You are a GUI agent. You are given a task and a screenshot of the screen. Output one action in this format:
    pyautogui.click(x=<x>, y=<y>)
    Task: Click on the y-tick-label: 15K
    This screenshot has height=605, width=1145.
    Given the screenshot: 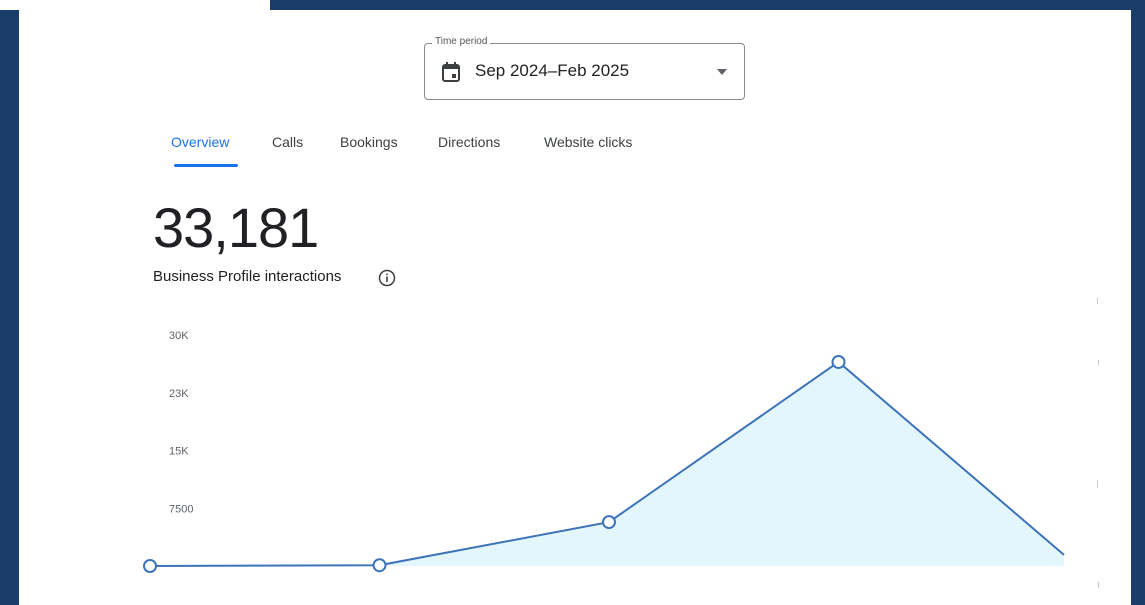 What is the action you would take?
    pyautogui.click(x=179, y=452)
    